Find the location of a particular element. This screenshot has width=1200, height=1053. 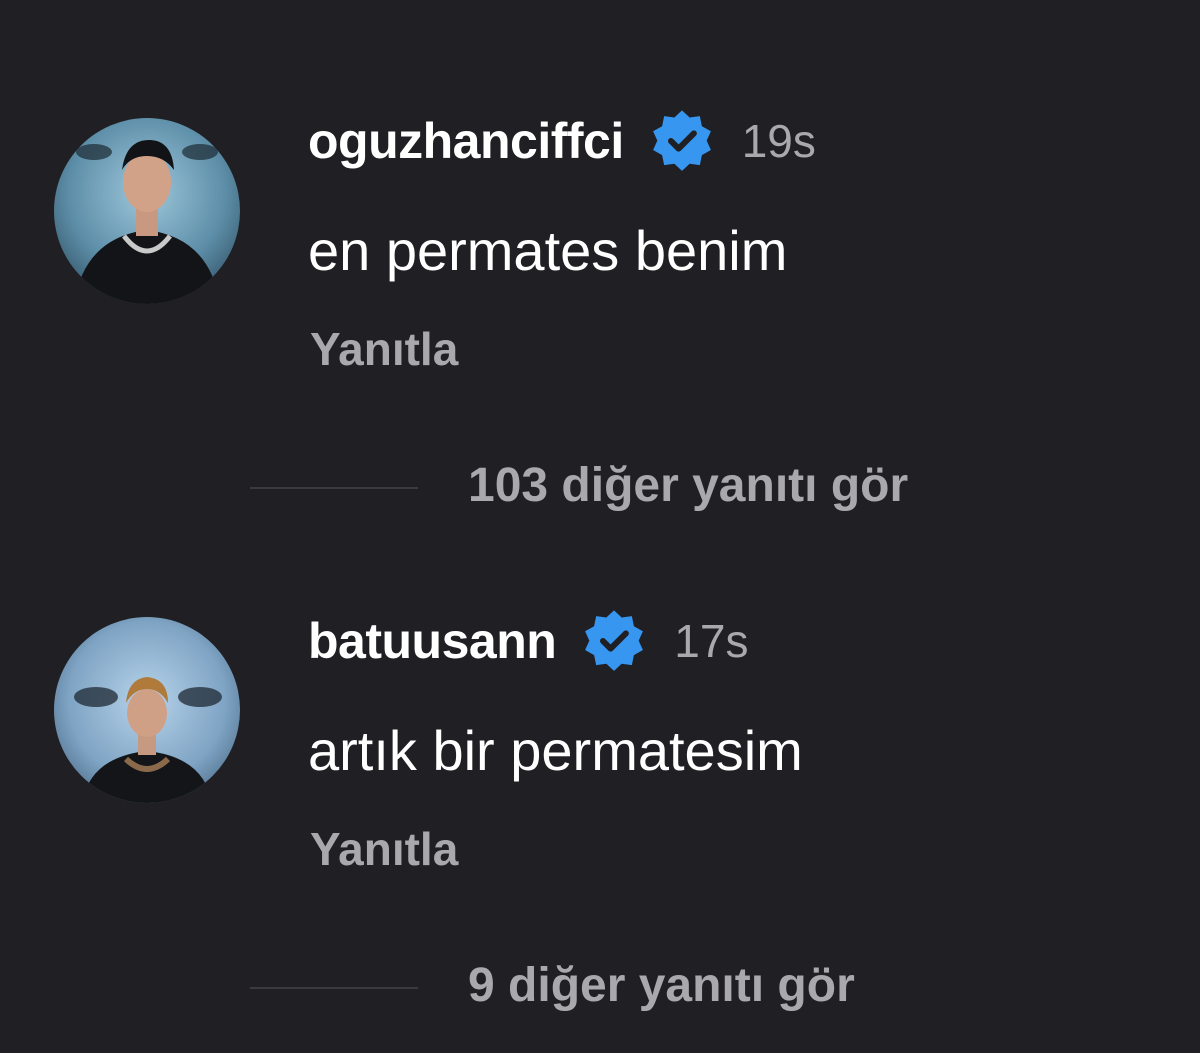

view-more-replies: 9 diğer yanıtı gör is located at coordinates (600, 988).